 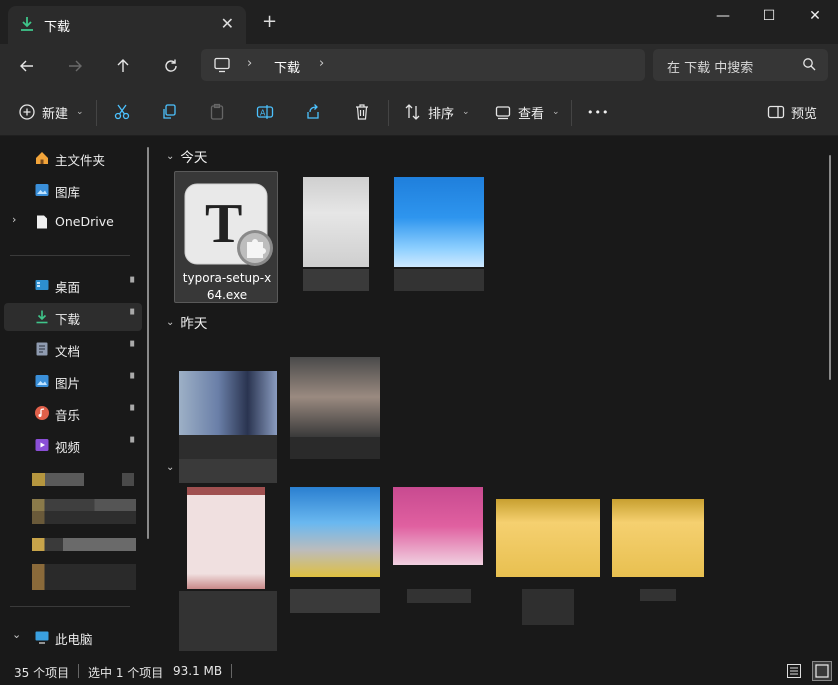 What do you see at coordinates (822, 671) in the screenshot?
I see `large-icons-view-icon` at bounding box center [822, 671].